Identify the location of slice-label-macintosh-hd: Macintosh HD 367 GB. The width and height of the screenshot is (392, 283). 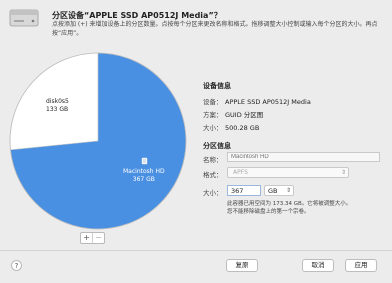
(144, 175).